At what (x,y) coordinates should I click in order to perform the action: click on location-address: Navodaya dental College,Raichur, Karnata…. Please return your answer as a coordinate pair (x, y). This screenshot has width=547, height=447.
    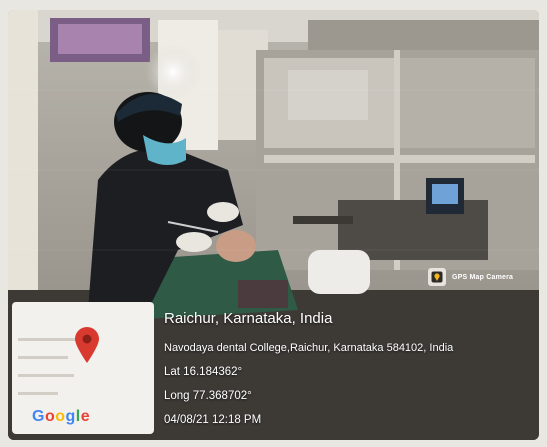
    Looking at the image, I should click on (309, 348).